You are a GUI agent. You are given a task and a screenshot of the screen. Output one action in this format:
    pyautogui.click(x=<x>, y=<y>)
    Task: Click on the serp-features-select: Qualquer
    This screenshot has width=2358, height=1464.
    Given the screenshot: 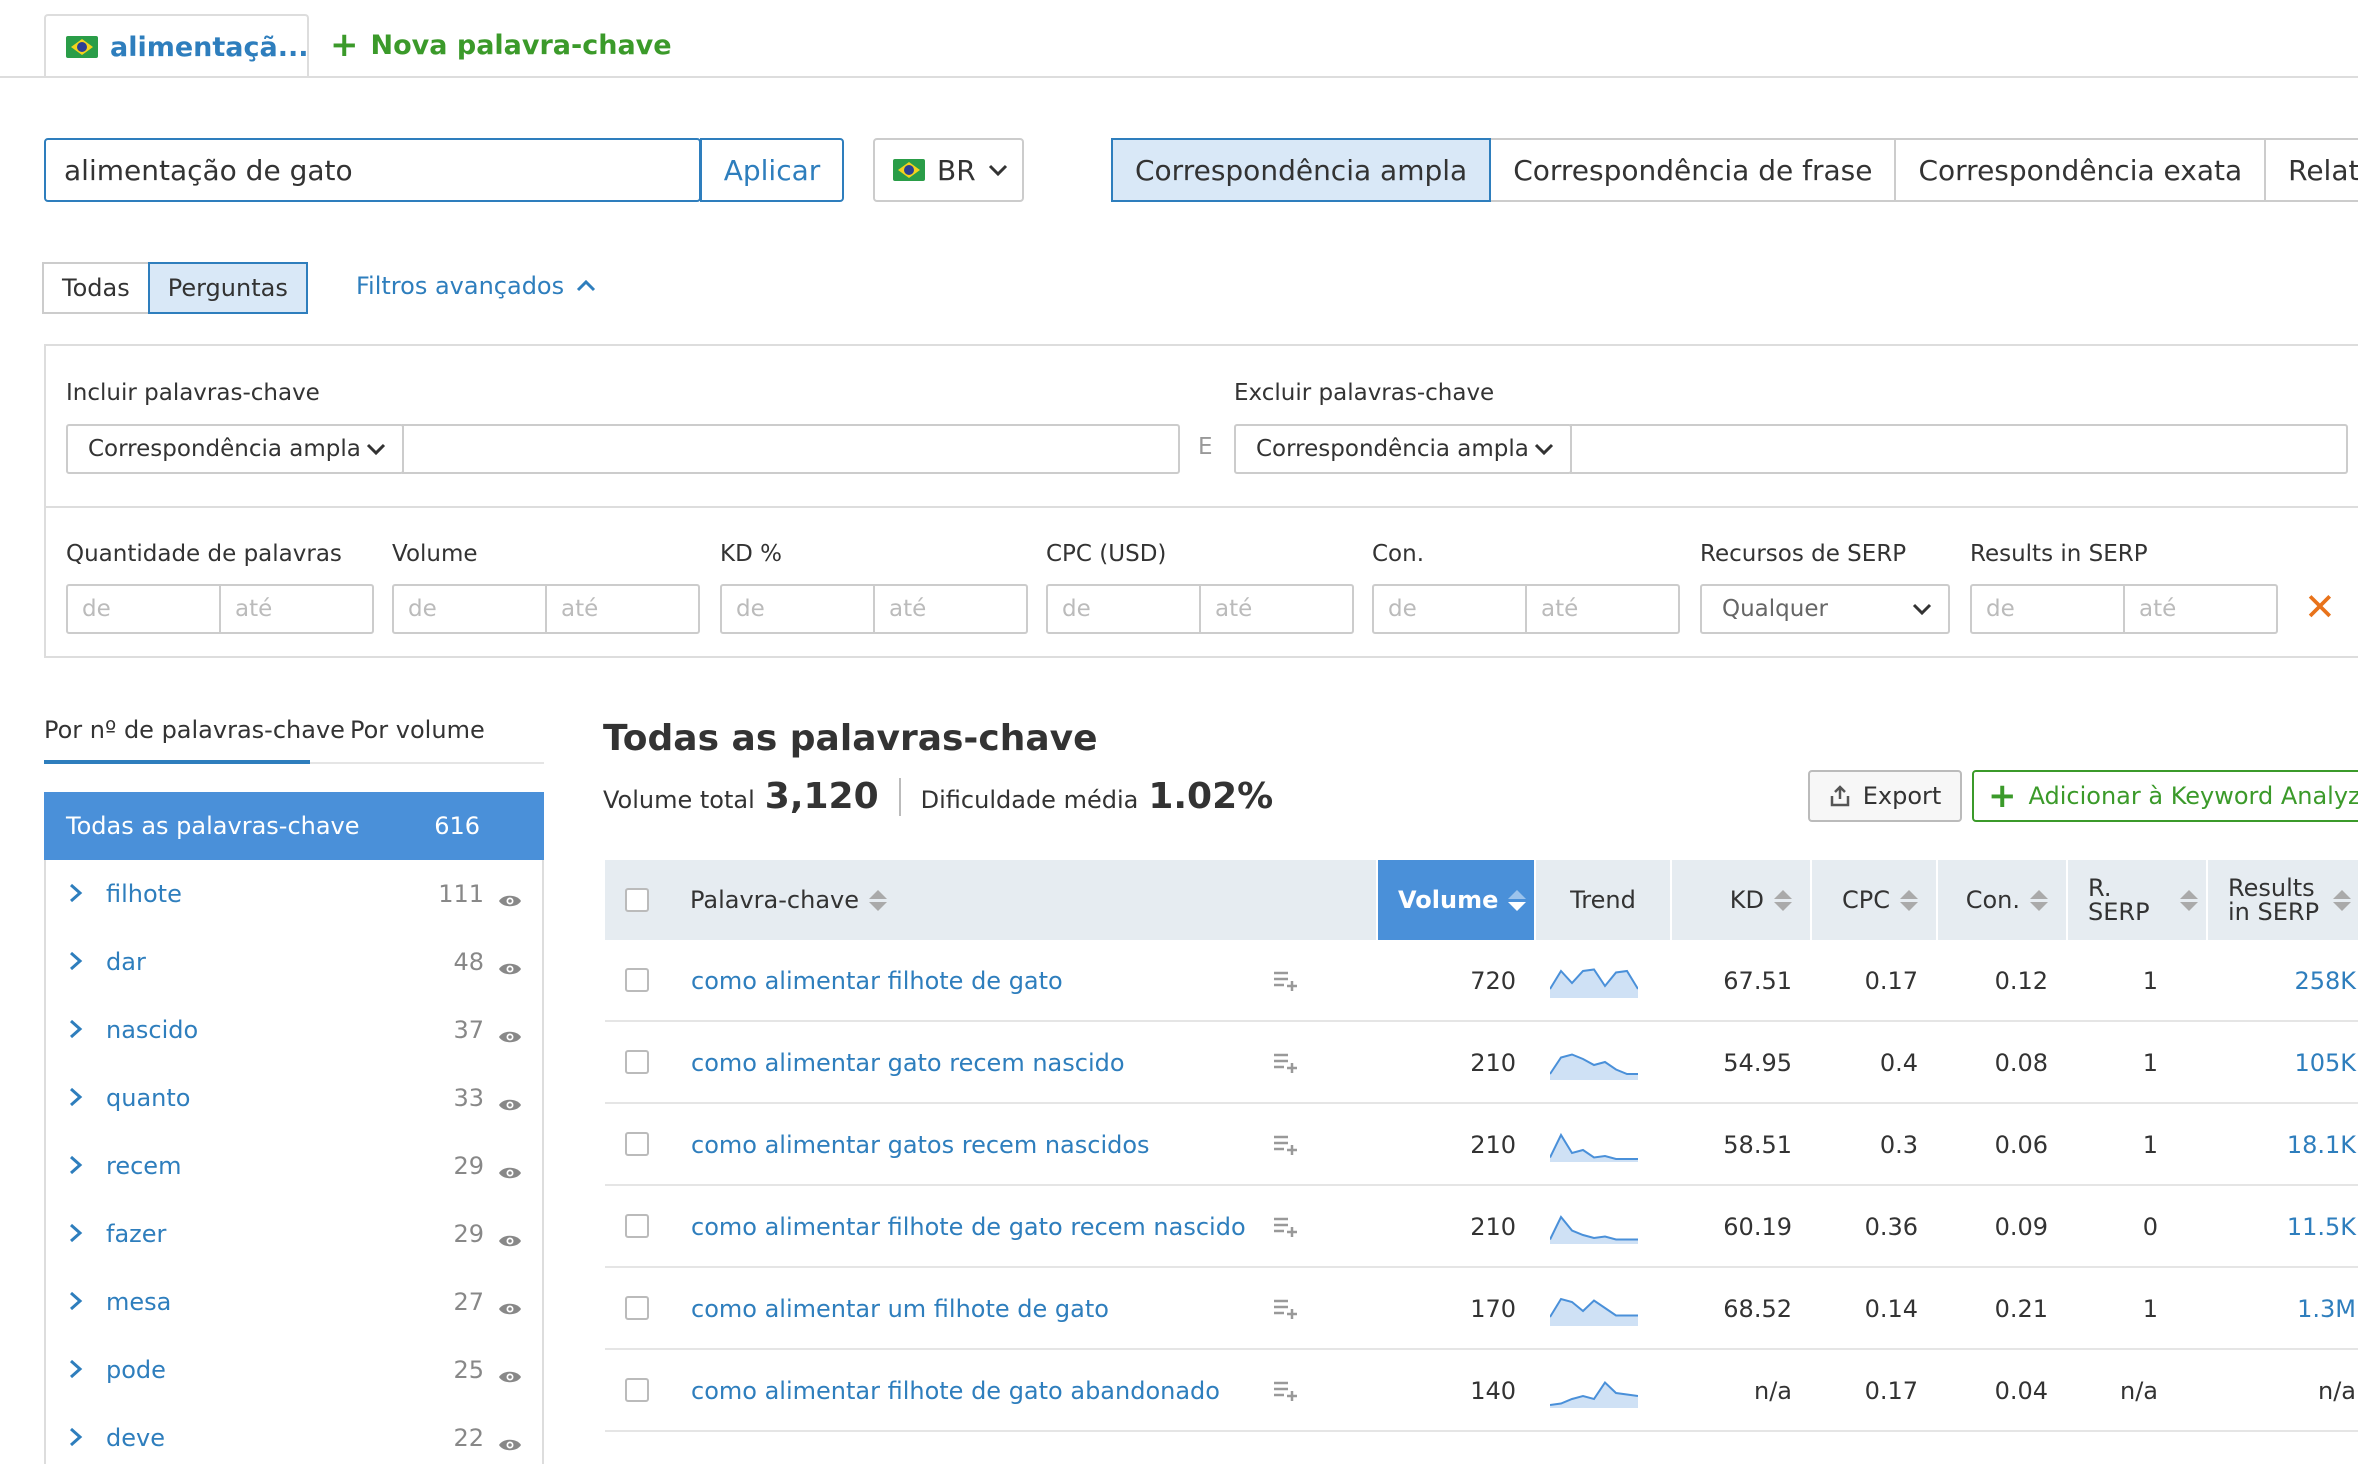 What is the action you would take?
    pyautogui.click(x=1825, y=609)
    